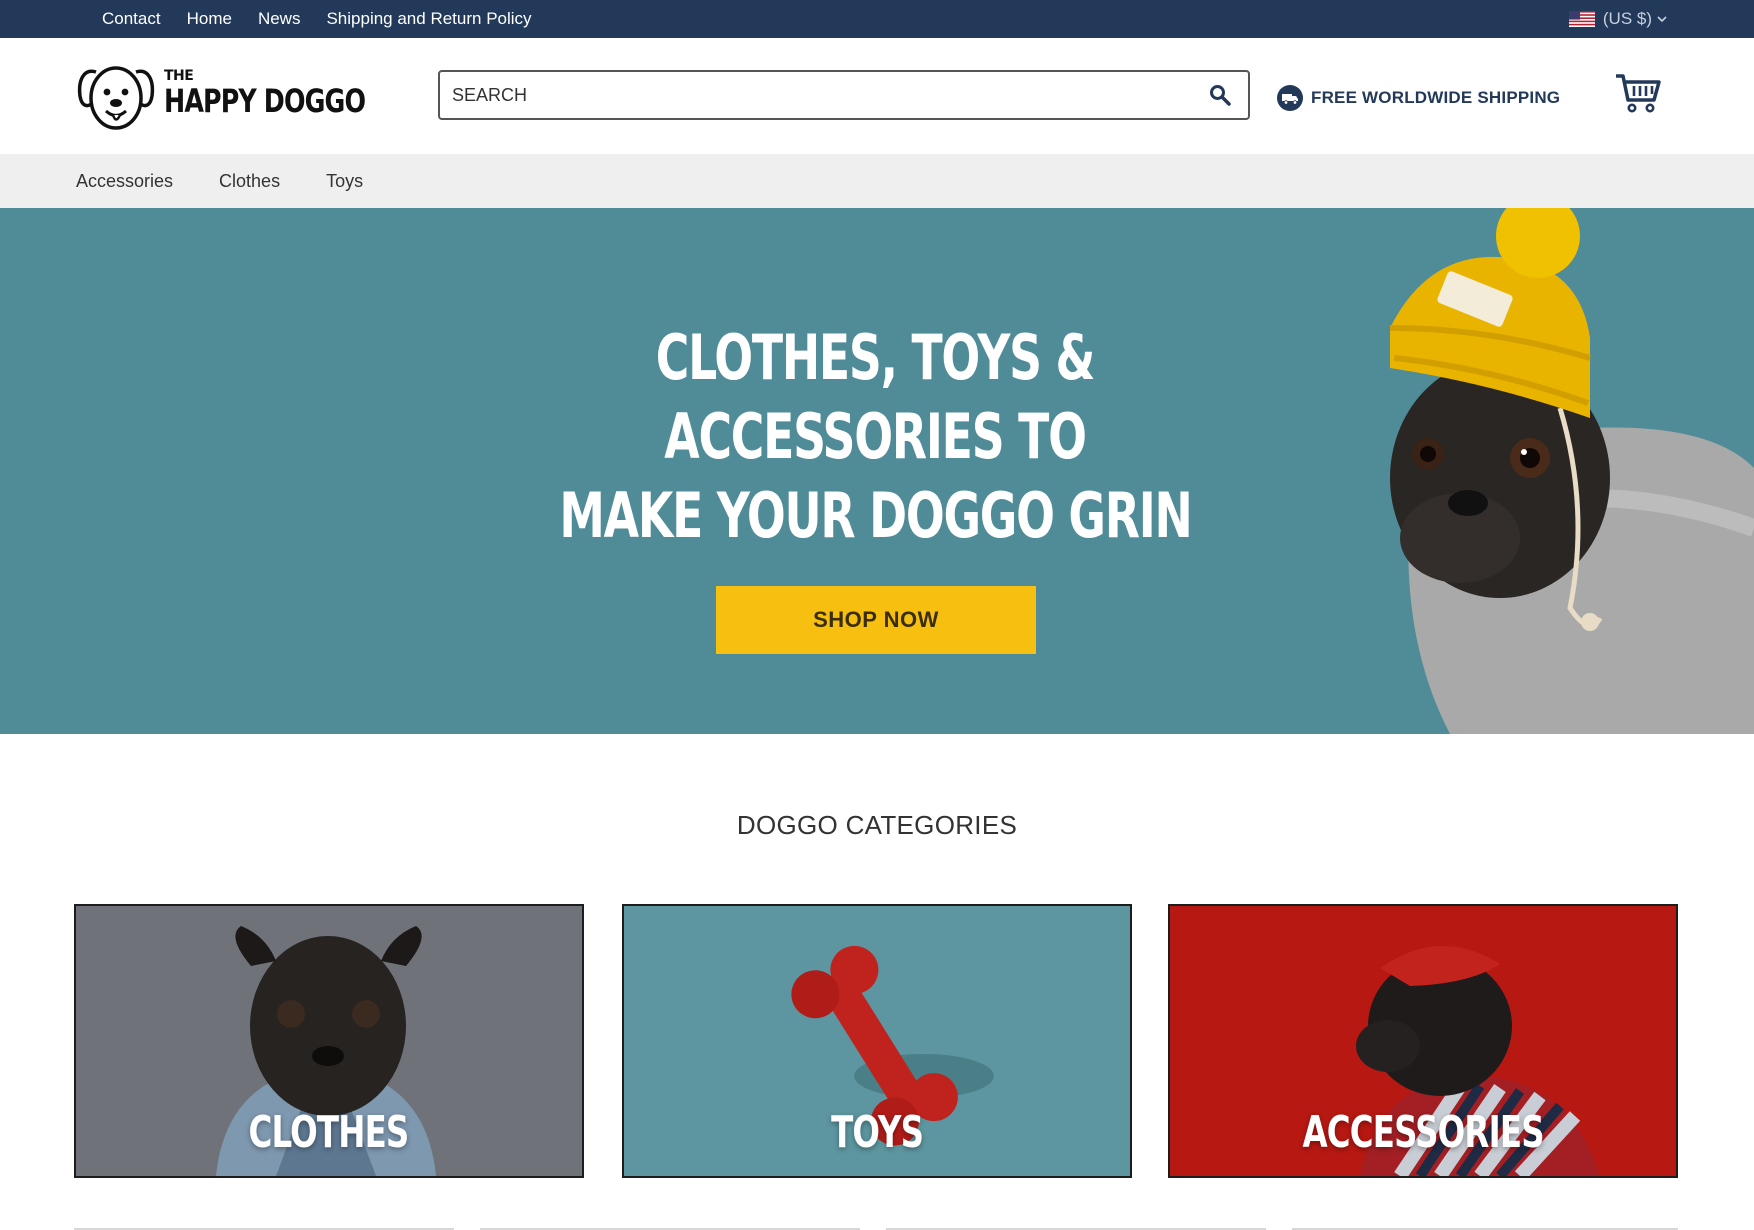 This screenshot has height=1230, width=1754. I want to click on site-header: THE HAPPY DOGGO FREE WORLDWIDE SHIPPING, so click(877, 96).